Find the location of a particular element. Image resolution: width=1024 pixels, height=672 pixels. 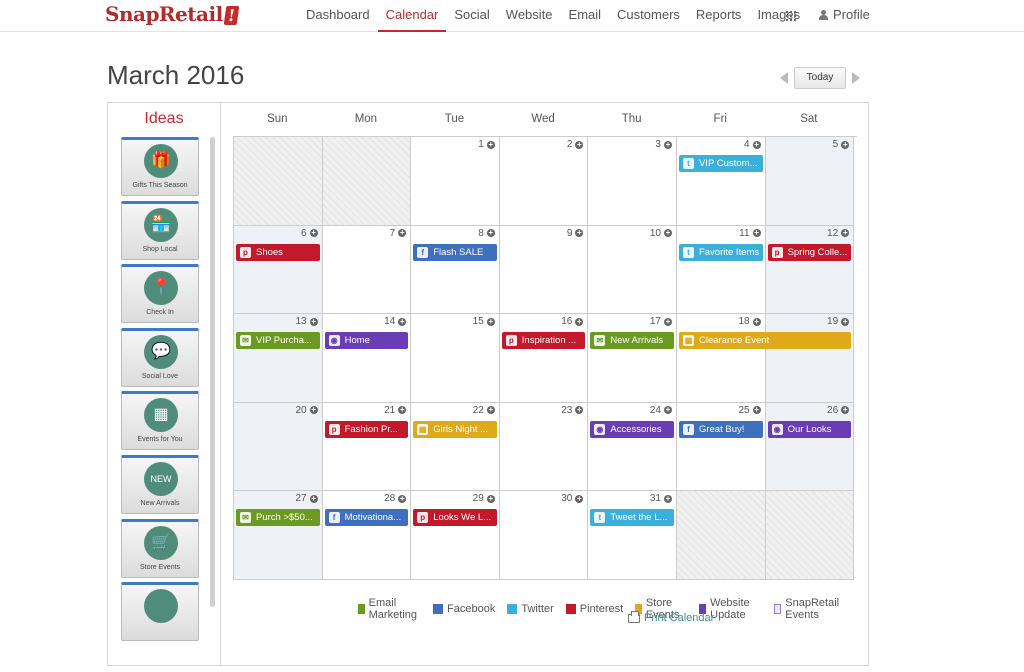

day-cell: 19 + is located at coordinates (810, 358).